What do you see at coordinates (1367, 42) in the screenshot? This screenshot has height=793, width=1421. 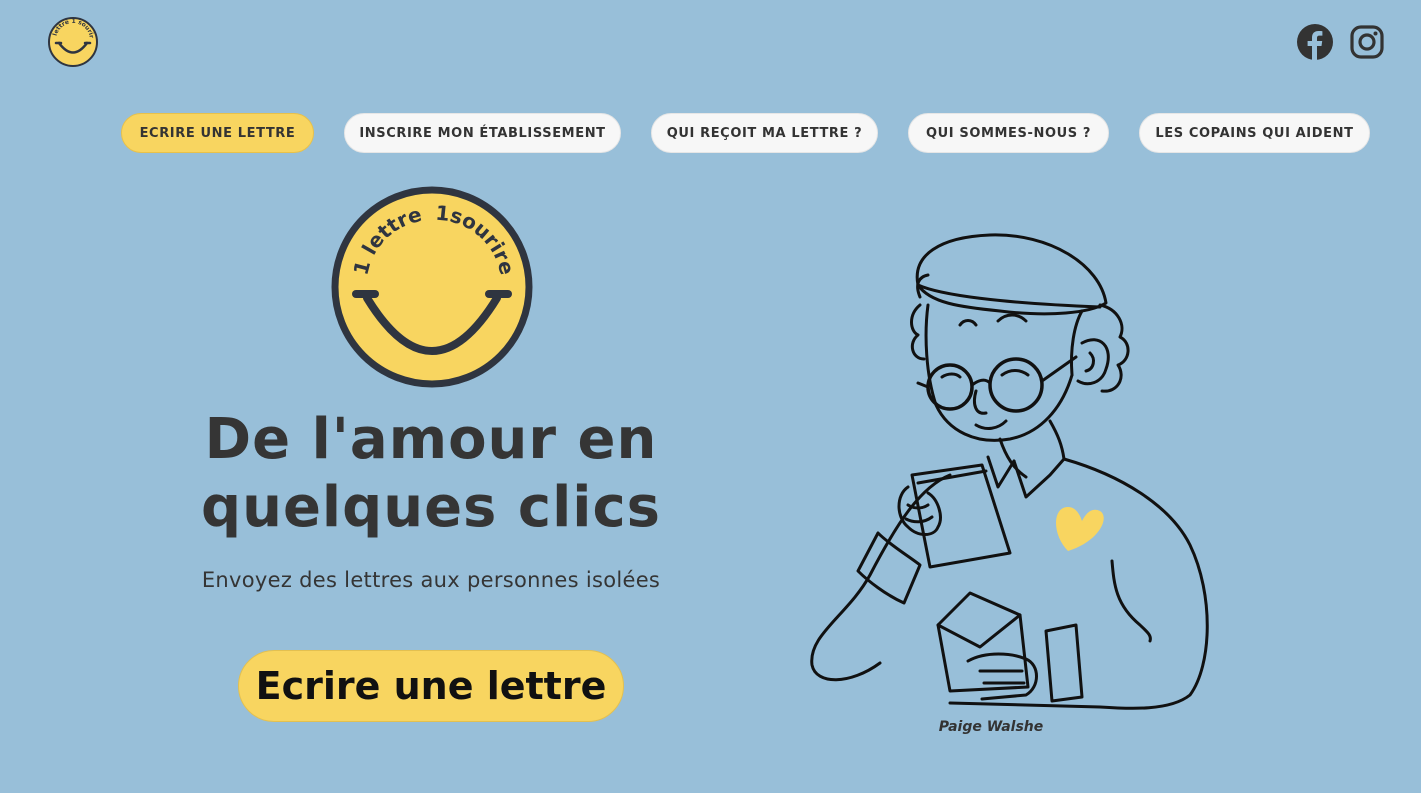 I see `instagram-icon` at bounding box center [1367, 42].